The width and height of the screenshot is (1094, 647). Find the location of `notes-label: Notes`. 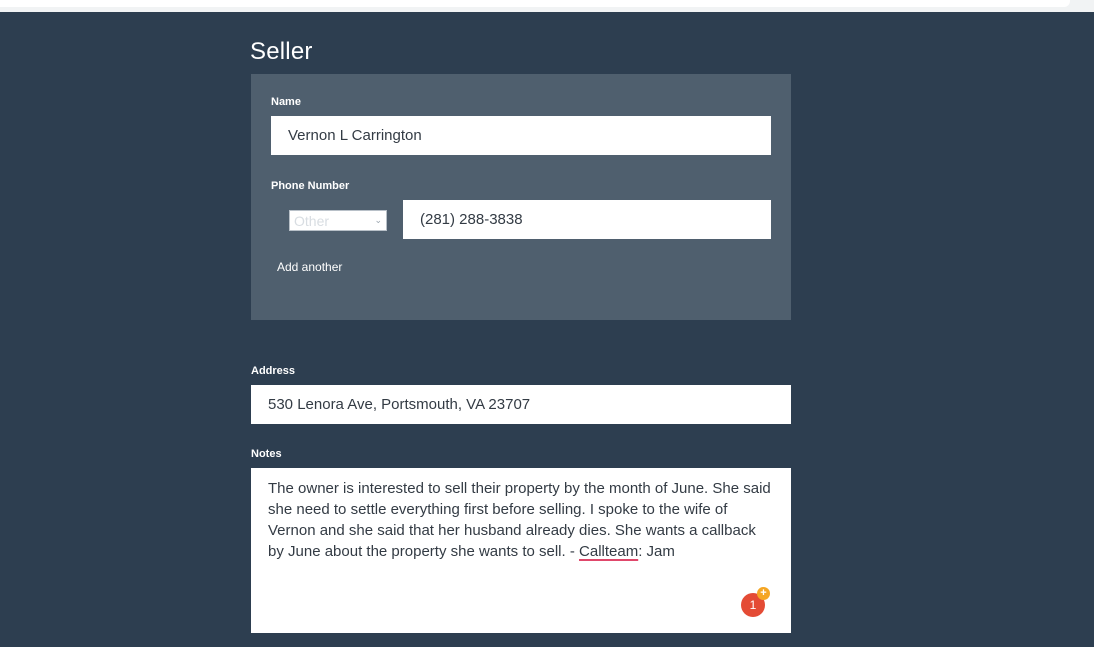

notes-label: Notes is located at coordinates (266, 454).